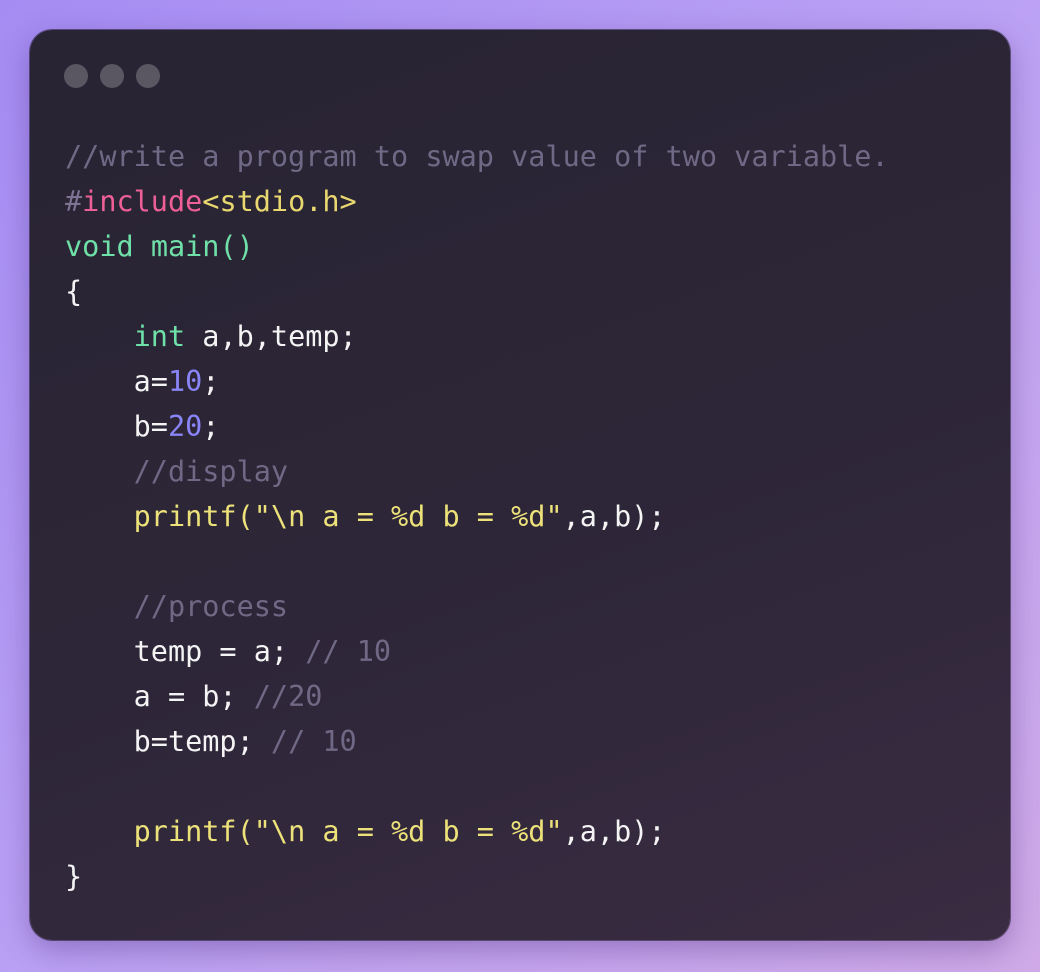 The image size is (1040, 972). I want to click on code-line: //process, so click(477, 606).